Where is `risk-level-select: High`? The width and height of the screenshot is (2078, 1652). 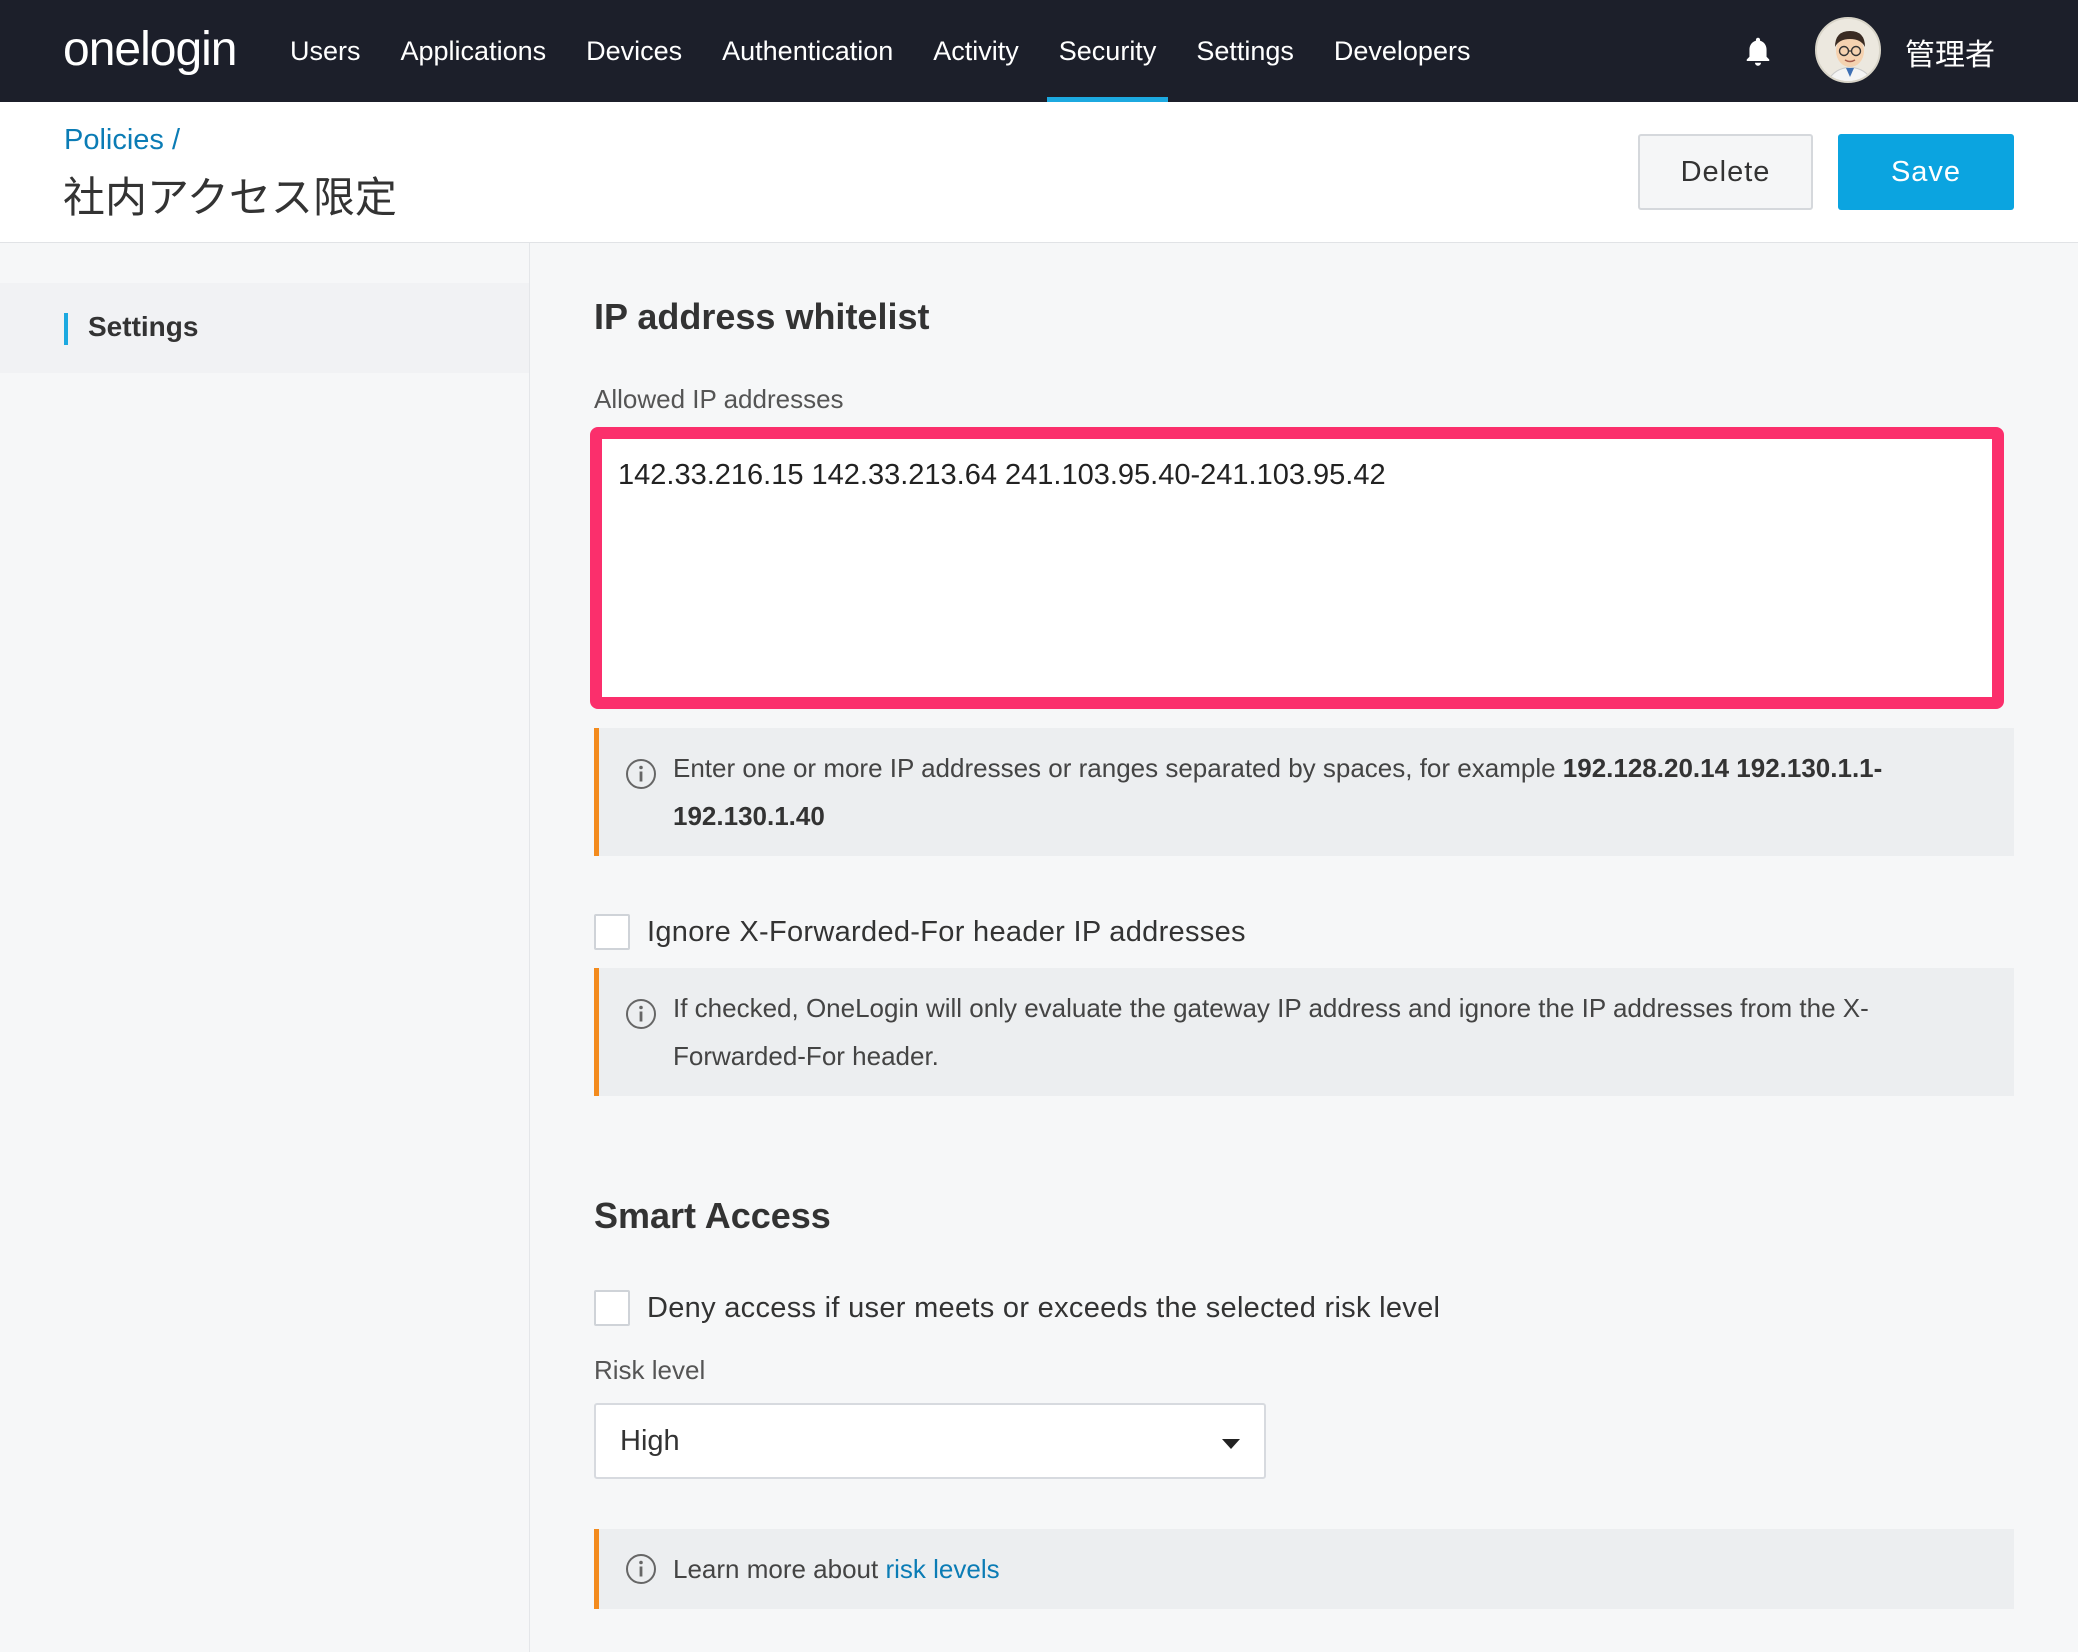
risk-level-select: High is located at coordinates (930, 1441).